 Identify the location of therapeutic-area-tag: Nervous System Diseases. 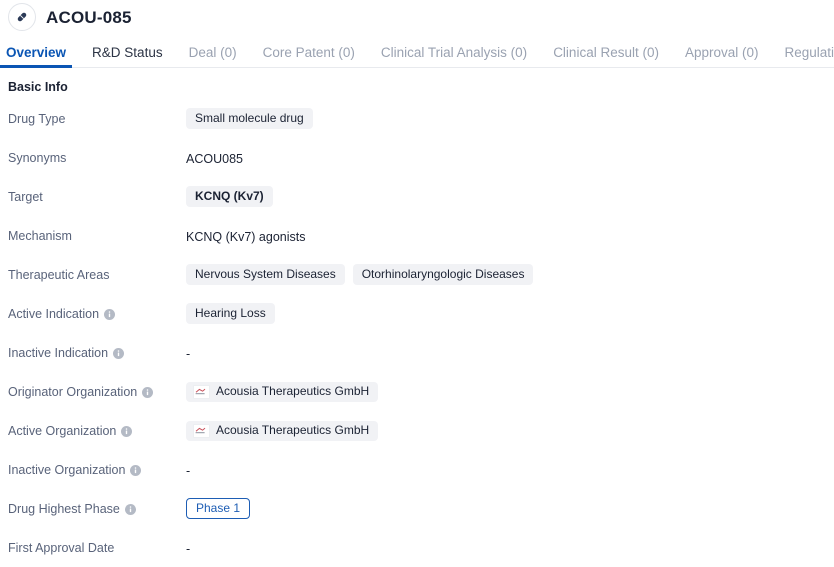
(265, 274).